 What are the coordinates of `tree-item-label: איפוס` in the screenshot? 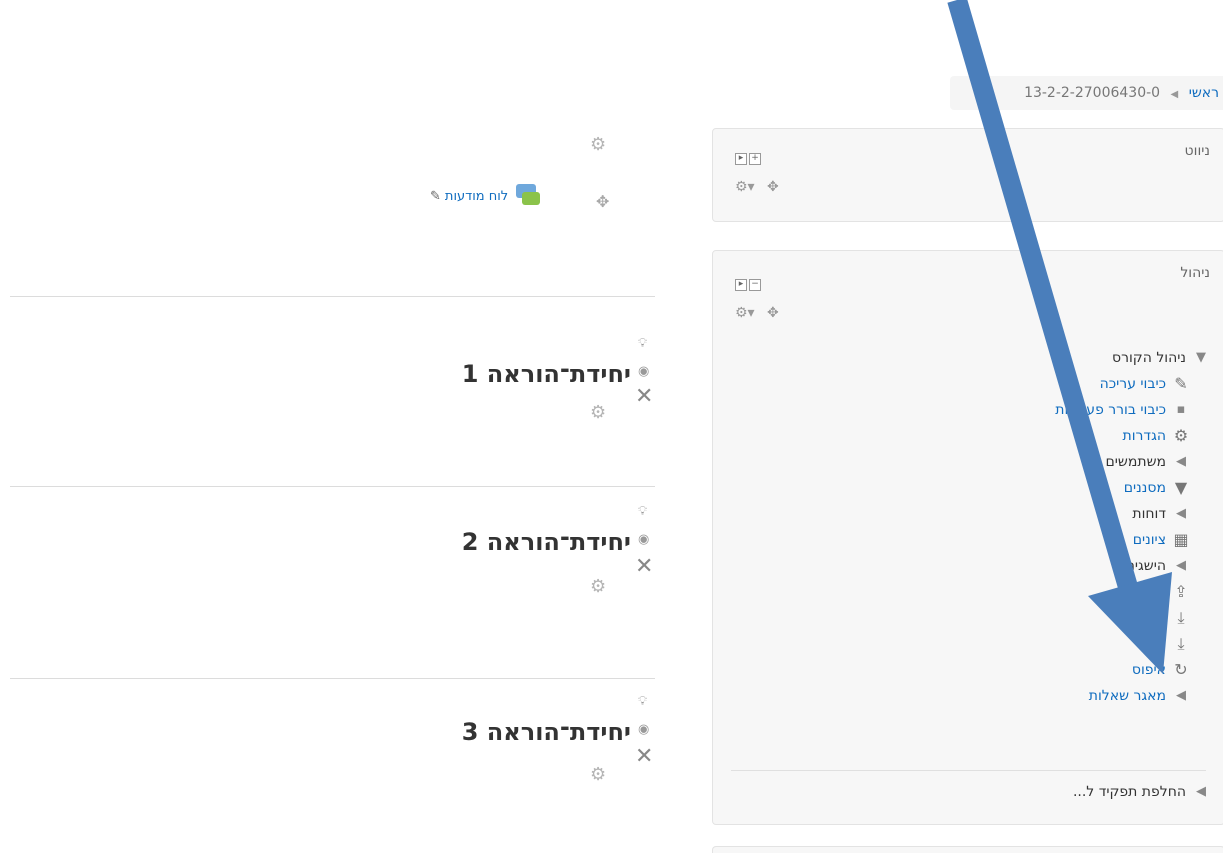 It's located at (1149, 670).